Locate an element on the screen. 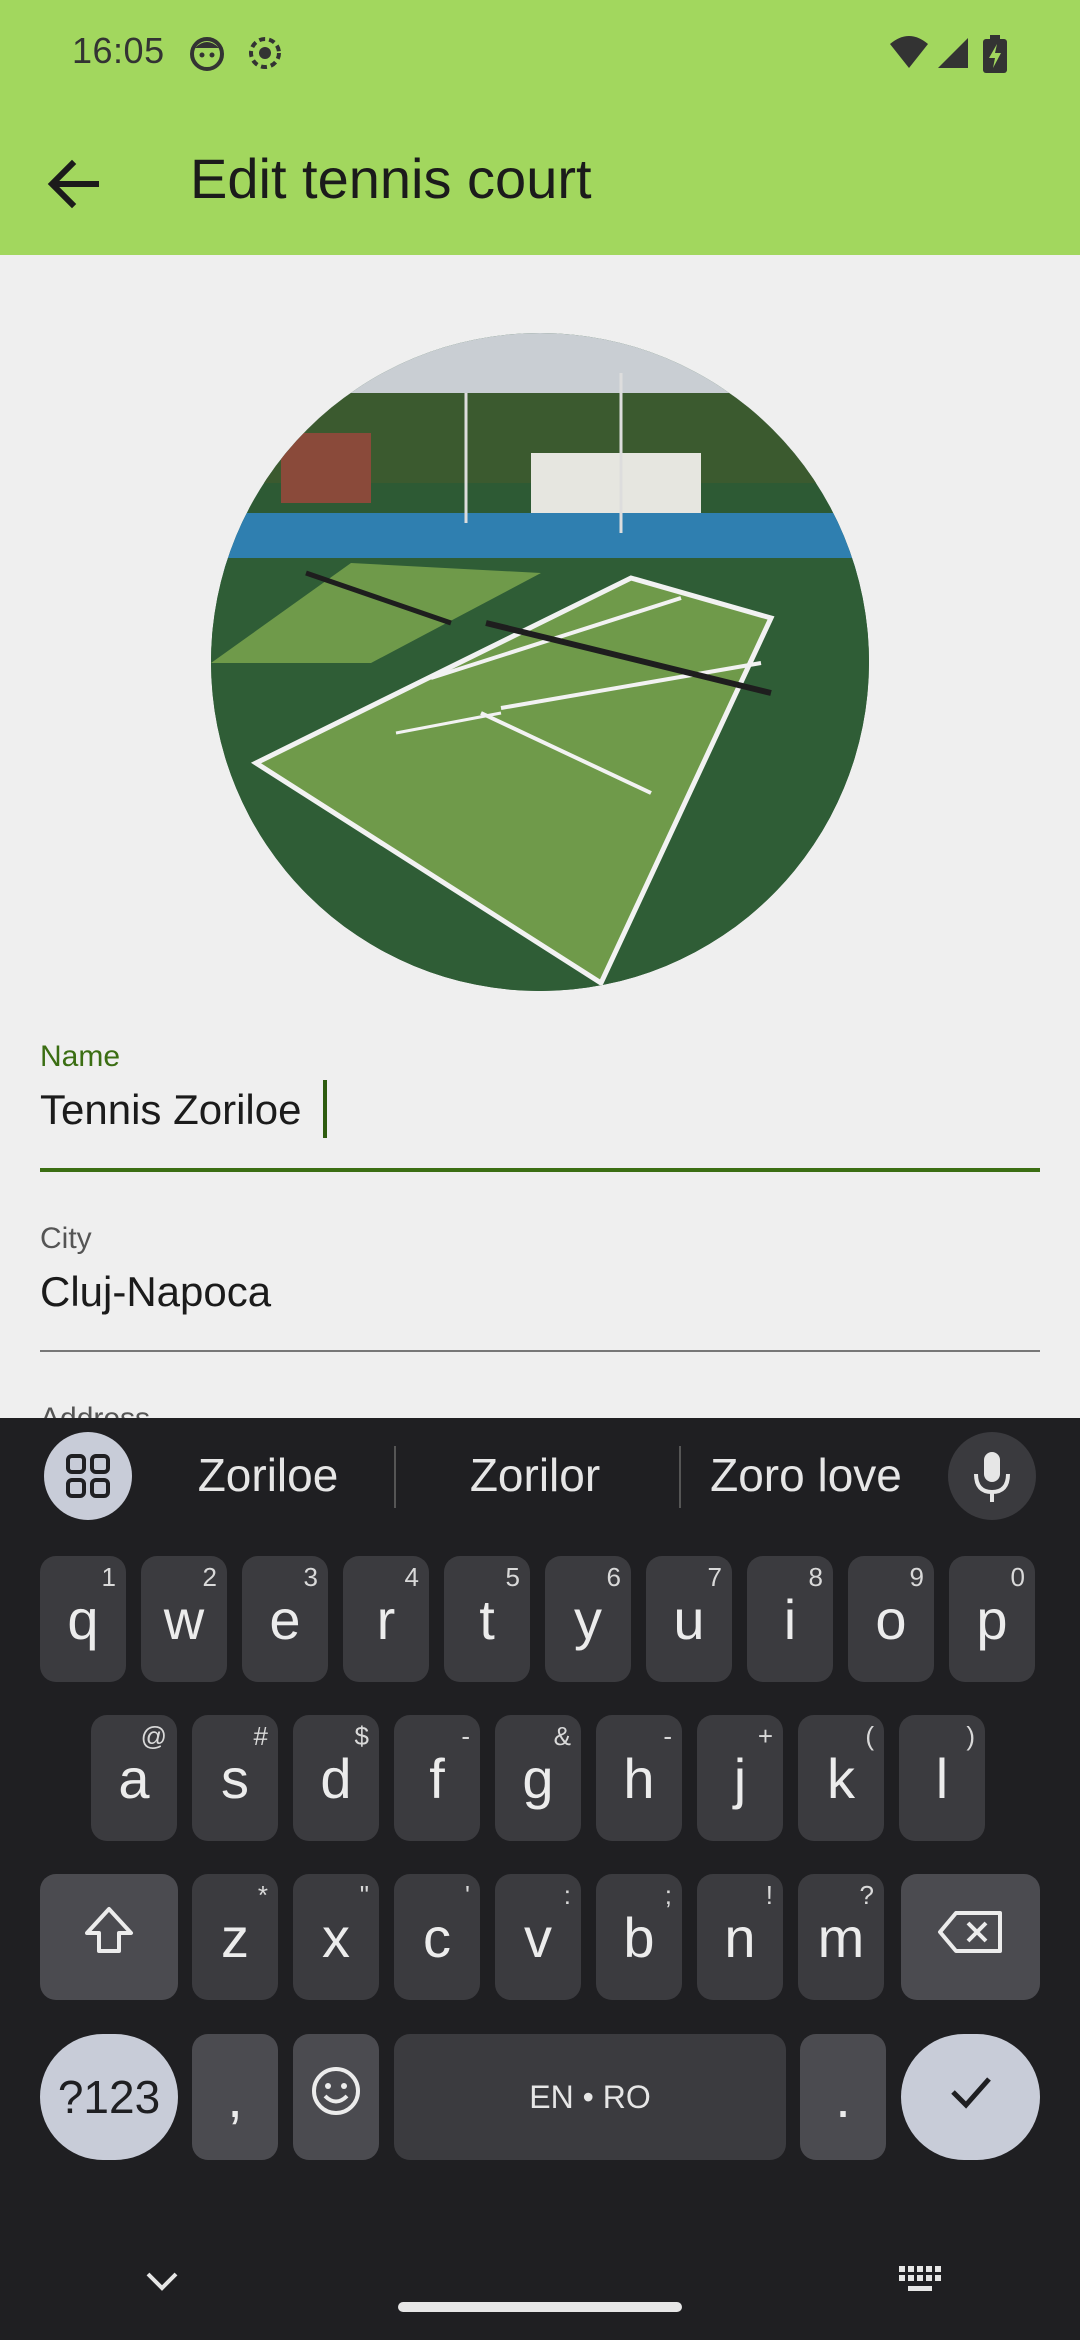 The width and height of the screenshot is (1080, 2340). key-g: g & is located at coordinates (538, 1778).